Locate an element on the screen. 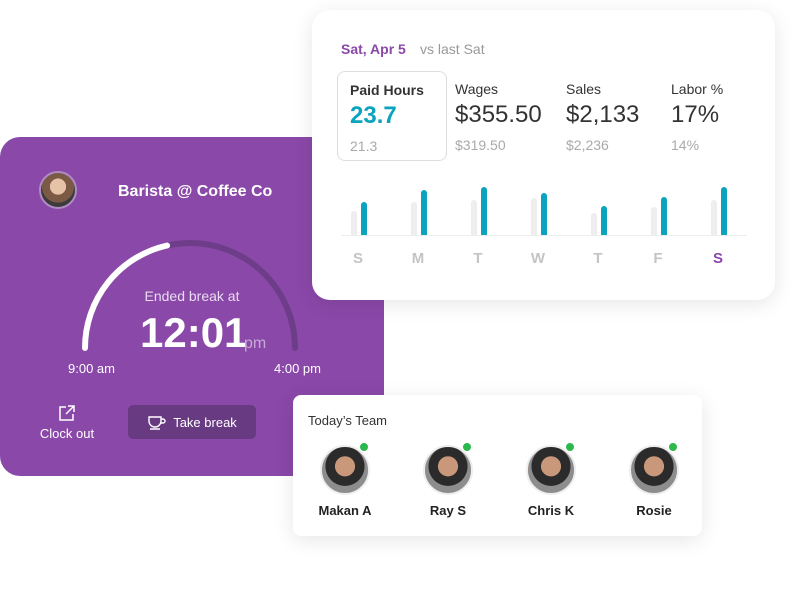 Image resolution: width=792 pixels, height=590 pixels. daily-bar-chart: SMTWTFS is located at coordinates (544, 222).